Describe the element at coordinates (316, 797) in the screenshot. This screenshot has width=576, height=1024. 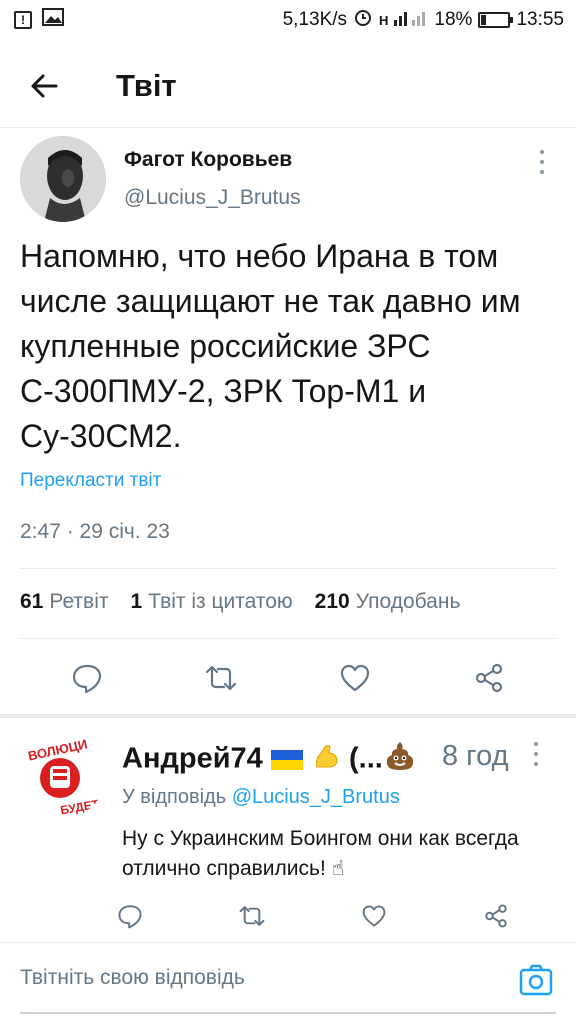
I see `reply-to-handle: @Lucius_J_Brutus` at that location.